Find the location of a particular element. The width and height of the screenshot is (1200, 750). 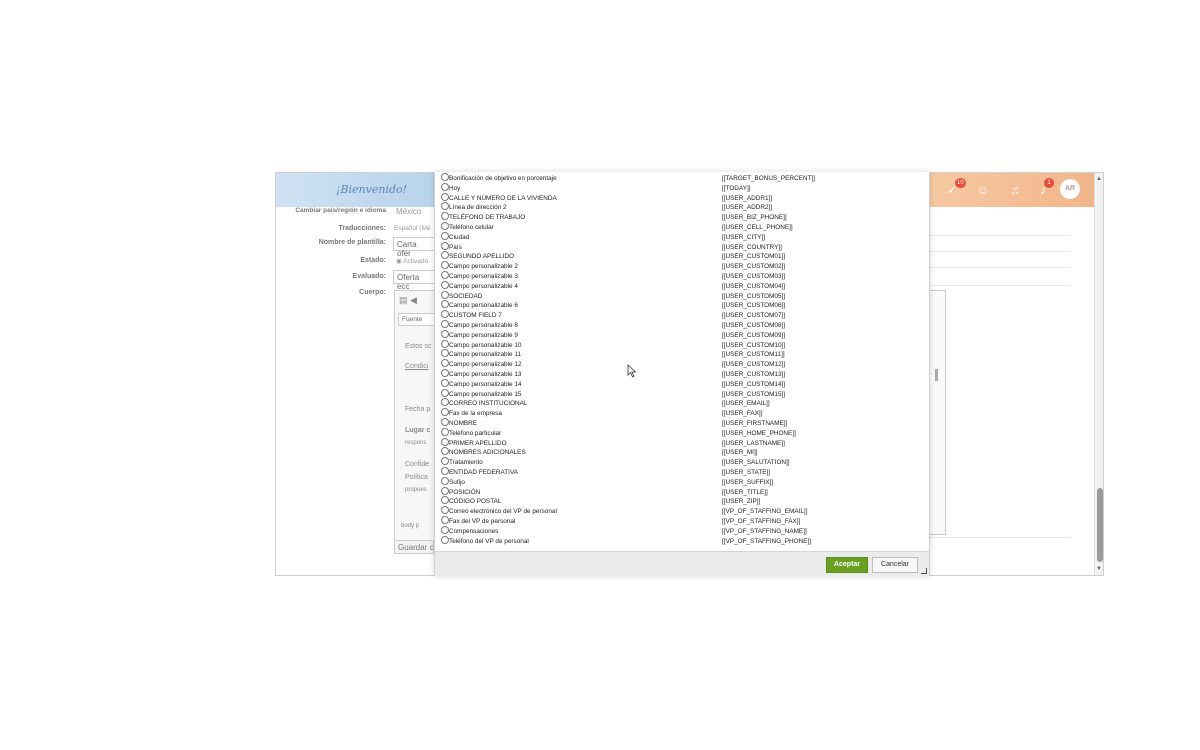

token-option: Teléfono celular [[USER_CELL_PHONE]] is located at coordinates (681, 227).